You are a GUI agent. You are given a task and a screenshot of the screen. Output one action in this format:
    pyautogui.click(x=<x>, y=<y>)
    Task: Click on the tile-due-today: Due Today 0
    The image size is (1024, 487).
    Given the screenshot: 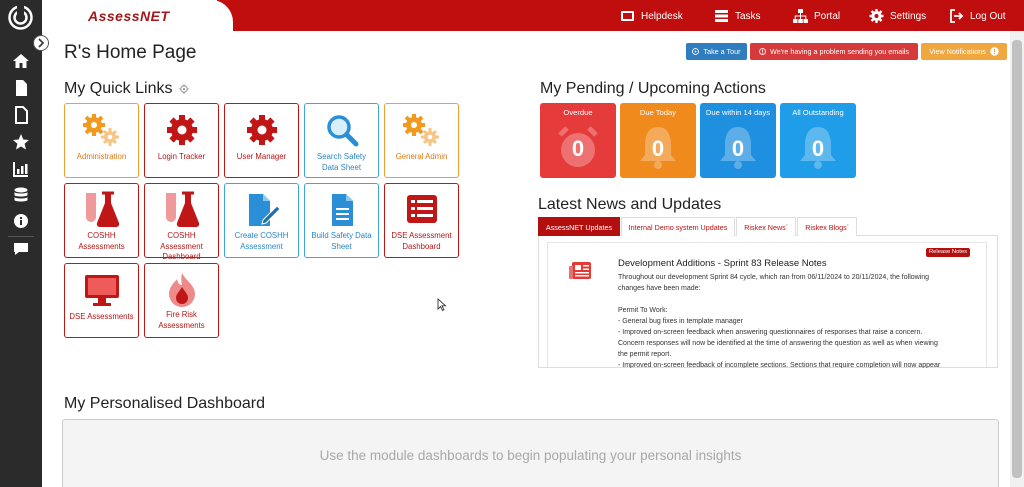 What is the action you would take?
    pyautogui.click(x=658, y=140)
    